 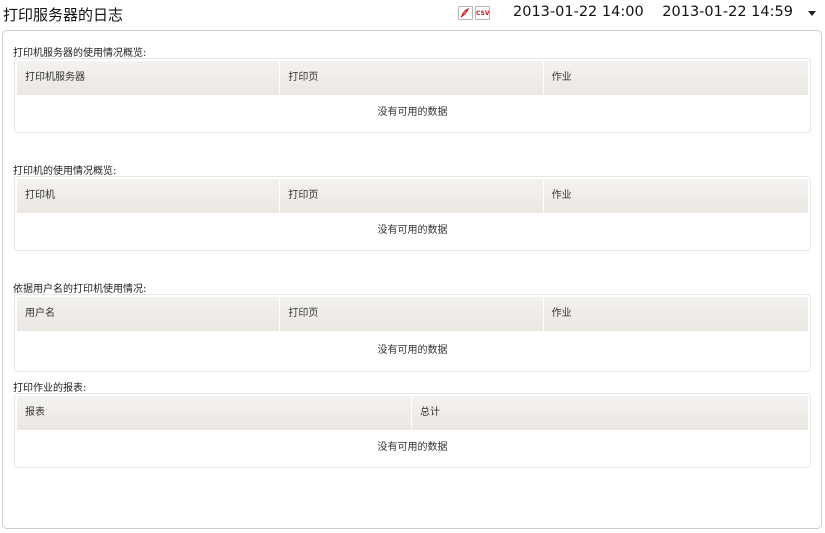 I want to click on table-header: 报表 总计, so click(x=412, y=413).